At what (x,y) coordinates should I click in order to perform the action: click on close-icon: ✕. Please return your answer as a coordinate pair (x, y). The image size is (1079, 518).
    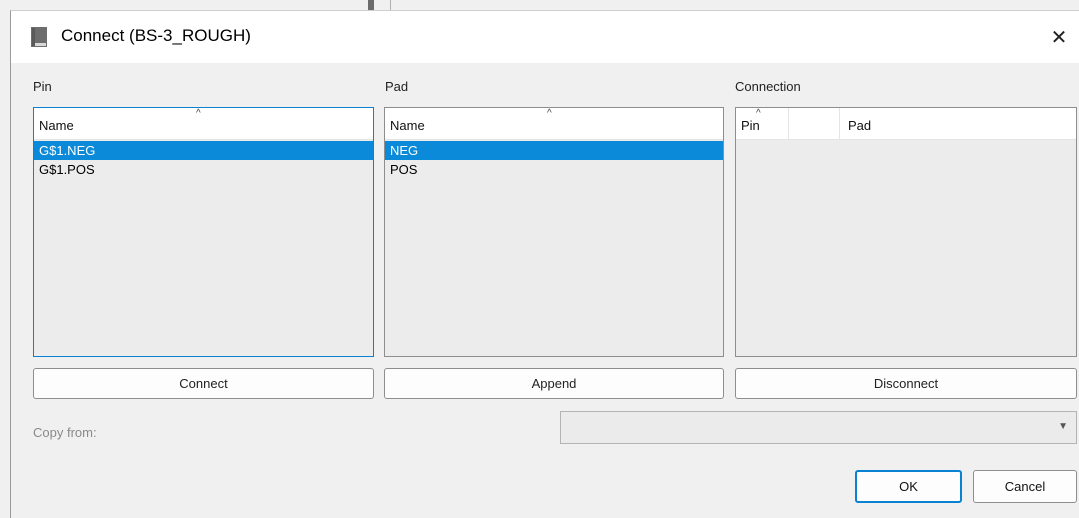
    Looking at the image, I should click on (1059, 37).